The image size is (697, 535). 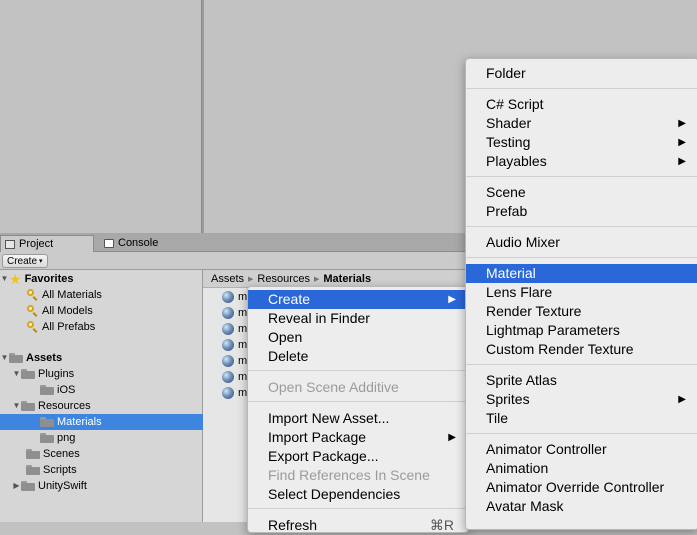 What do you see at coordinates (581, 142) in the screenshot?
I see `submenu-item-testing: Testing ▶` at bounding box center [581, 142].